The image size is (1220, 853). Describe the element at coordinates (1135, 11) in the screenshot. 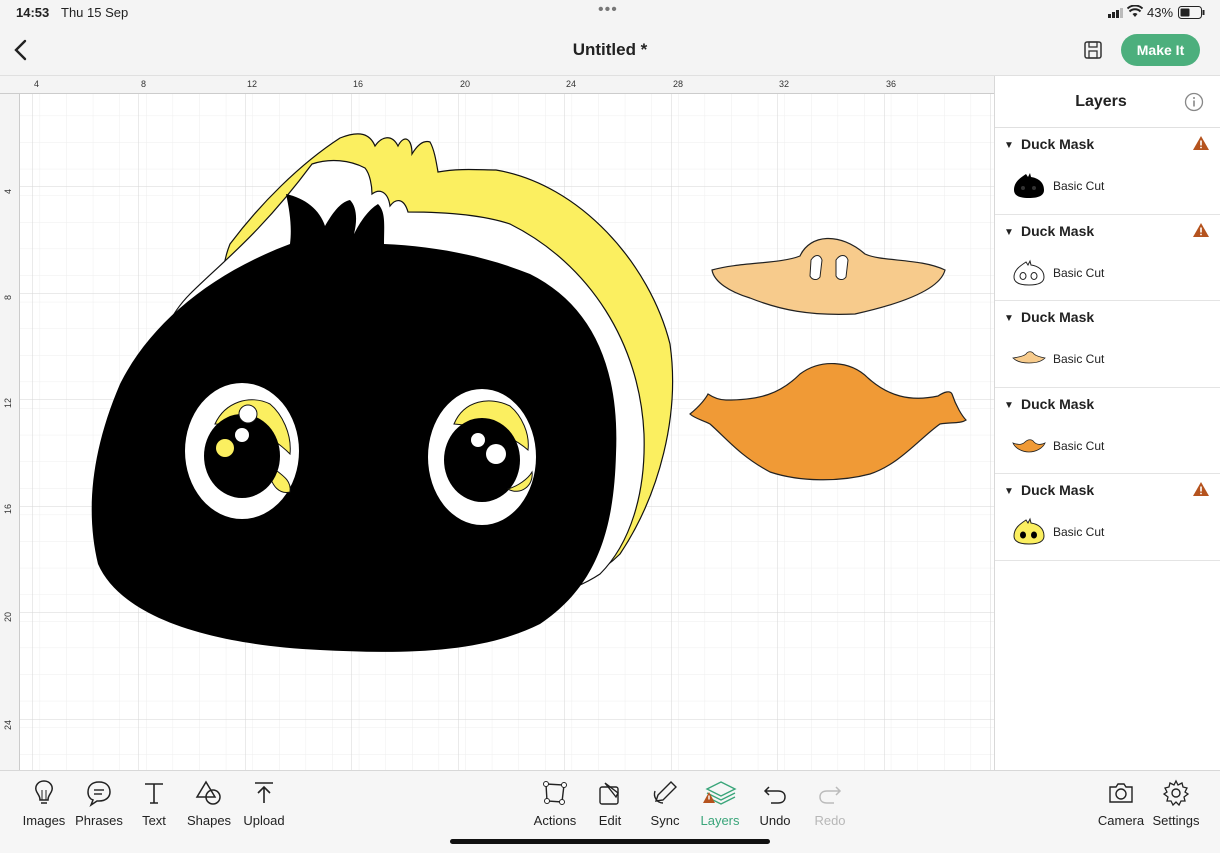

I see `wifi-icon` at that location.